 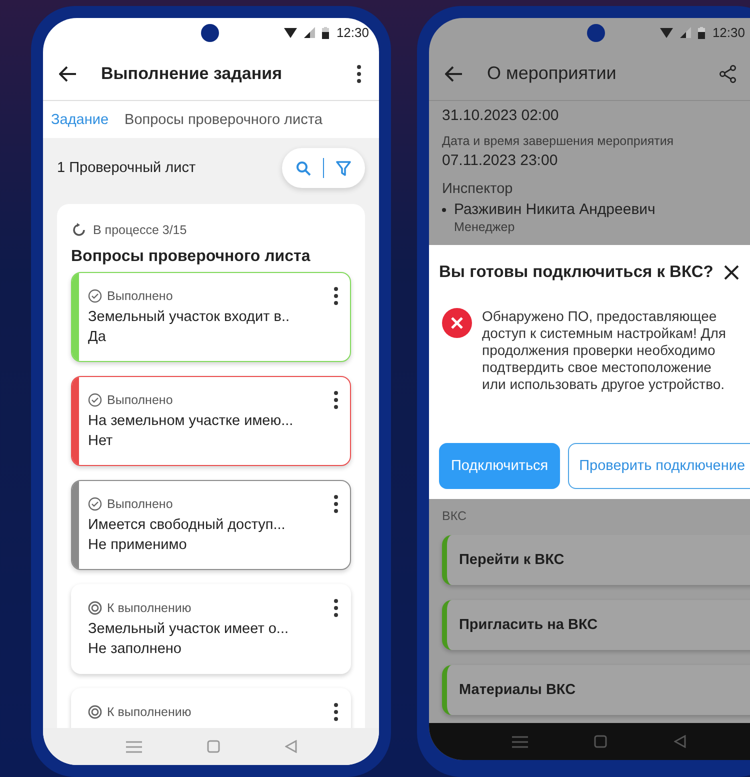 What do you see at coordinates (135, 649) in the screenshot?
I see `answer-text: Не заполнено` at bounding box center [135, 649].